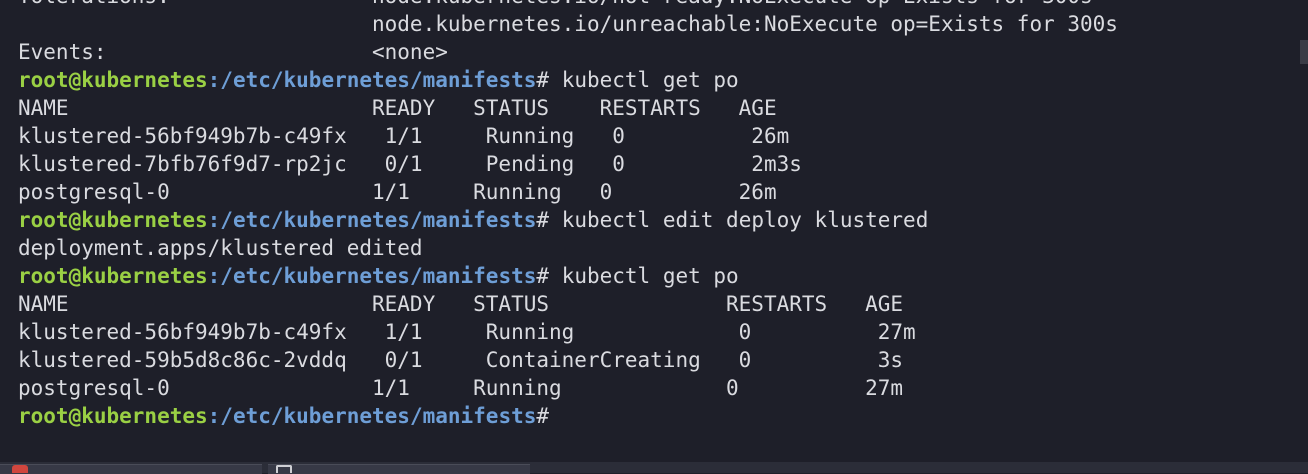 The image size is (1308, 474). I want to click on browser-icon, so click(20, 469).